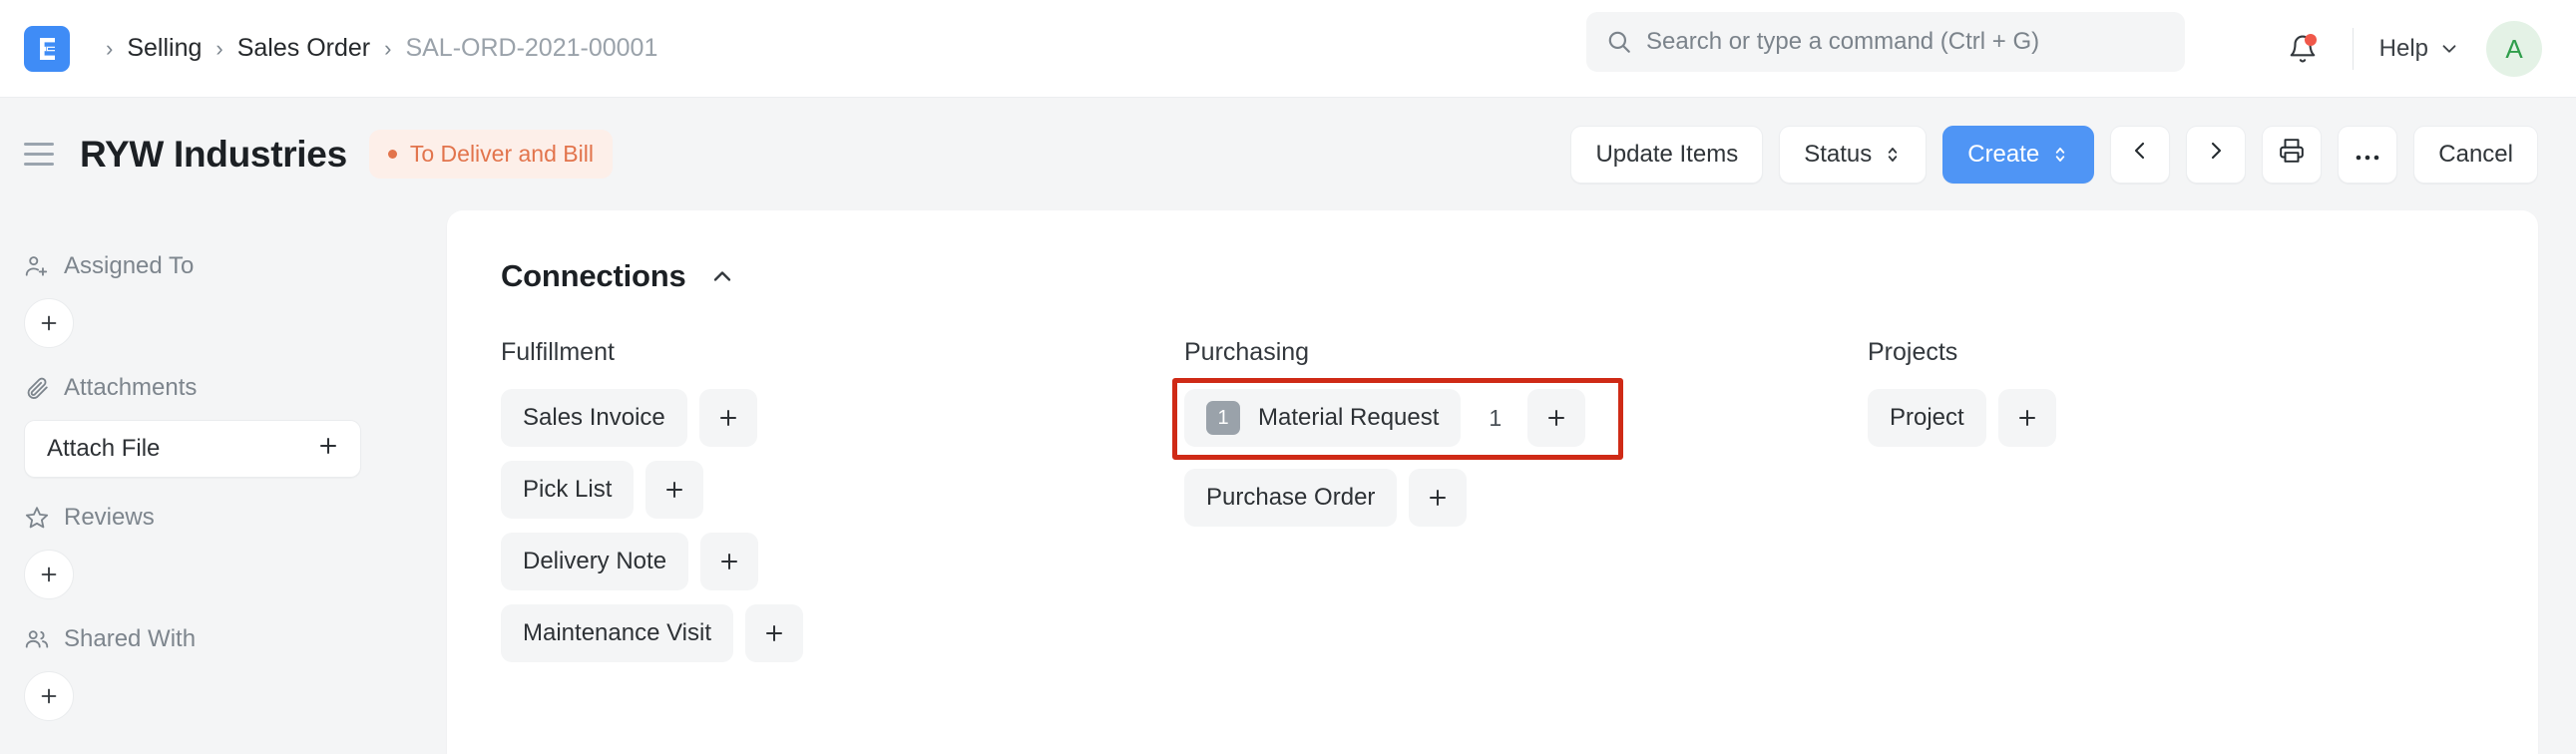 The image size is (2576, 754). I want to click on sidebar-section-header: Assigned To, so click(216, 266).